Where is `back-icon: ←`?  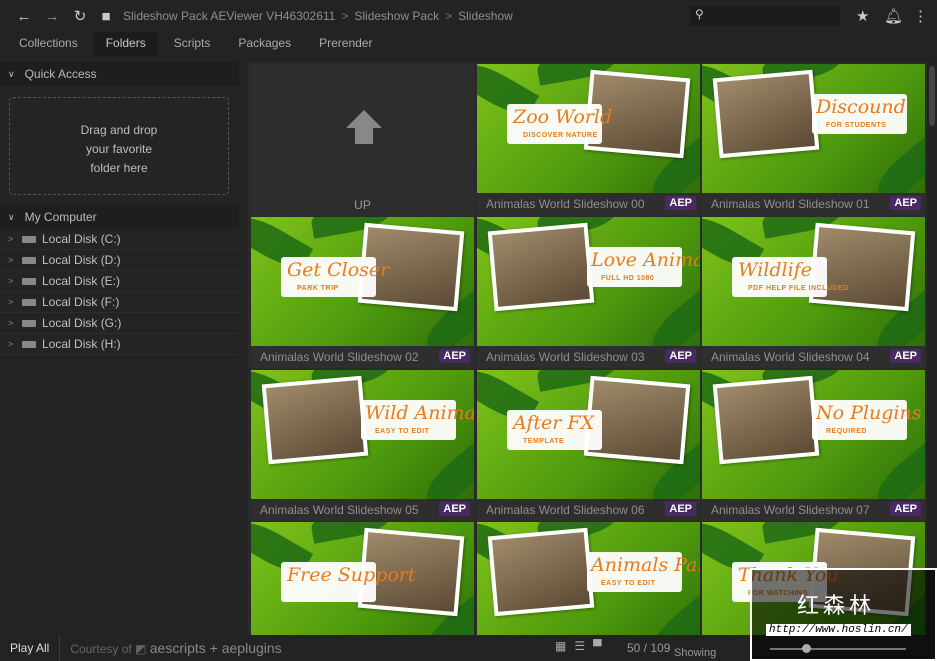 back-icon: ← is located at coordinates (24, 16).